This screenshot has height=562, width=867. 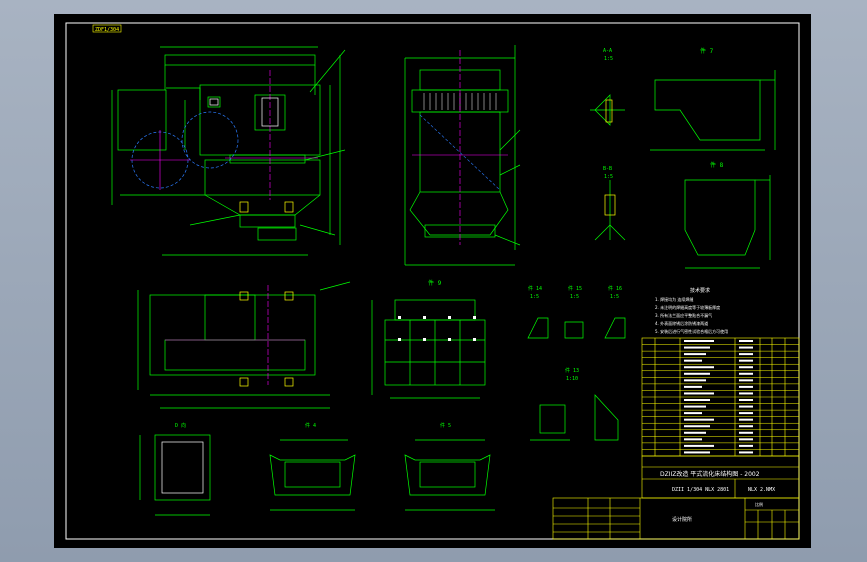 What do you see at coordinates (610, 210) in the screenshot?
I see `section-bb` at bounding box center [610, 210].